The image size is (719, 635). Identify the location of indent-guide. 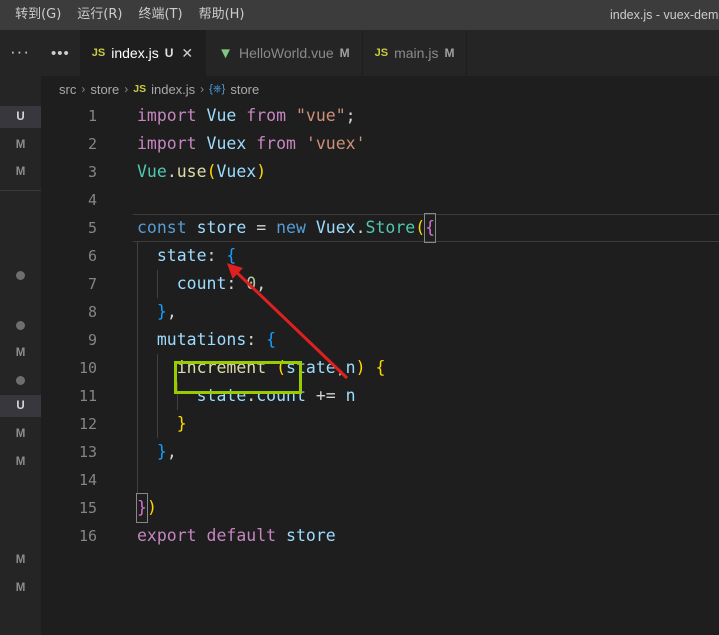
(137, 480).